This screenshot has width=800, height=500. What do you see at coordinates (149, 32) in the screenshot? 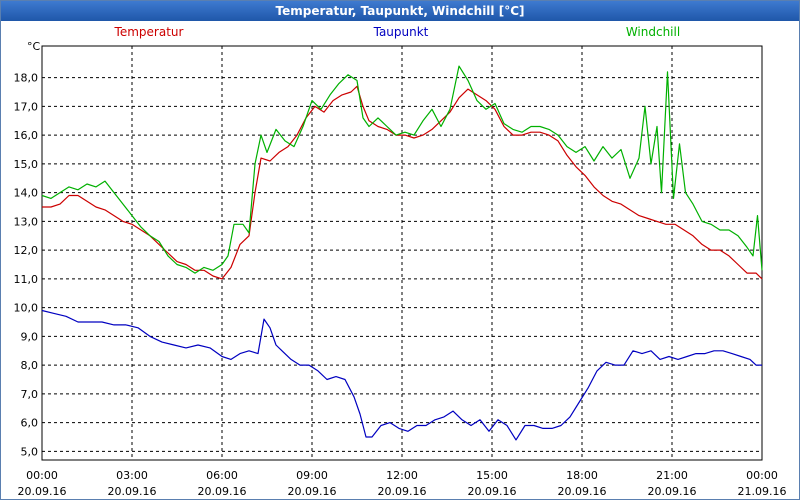
I see `legend-entry-temperatur: Temperatur` at bounding box center [149, 32].